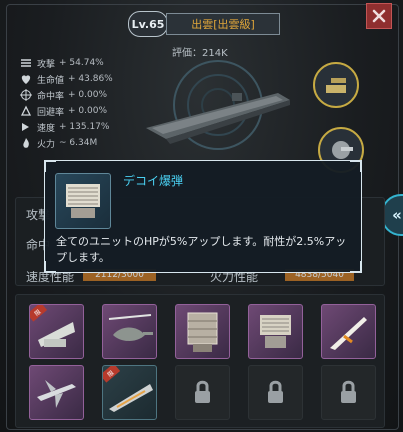  I want to click on double-chevron-left-icon: «, so click(397, 215).